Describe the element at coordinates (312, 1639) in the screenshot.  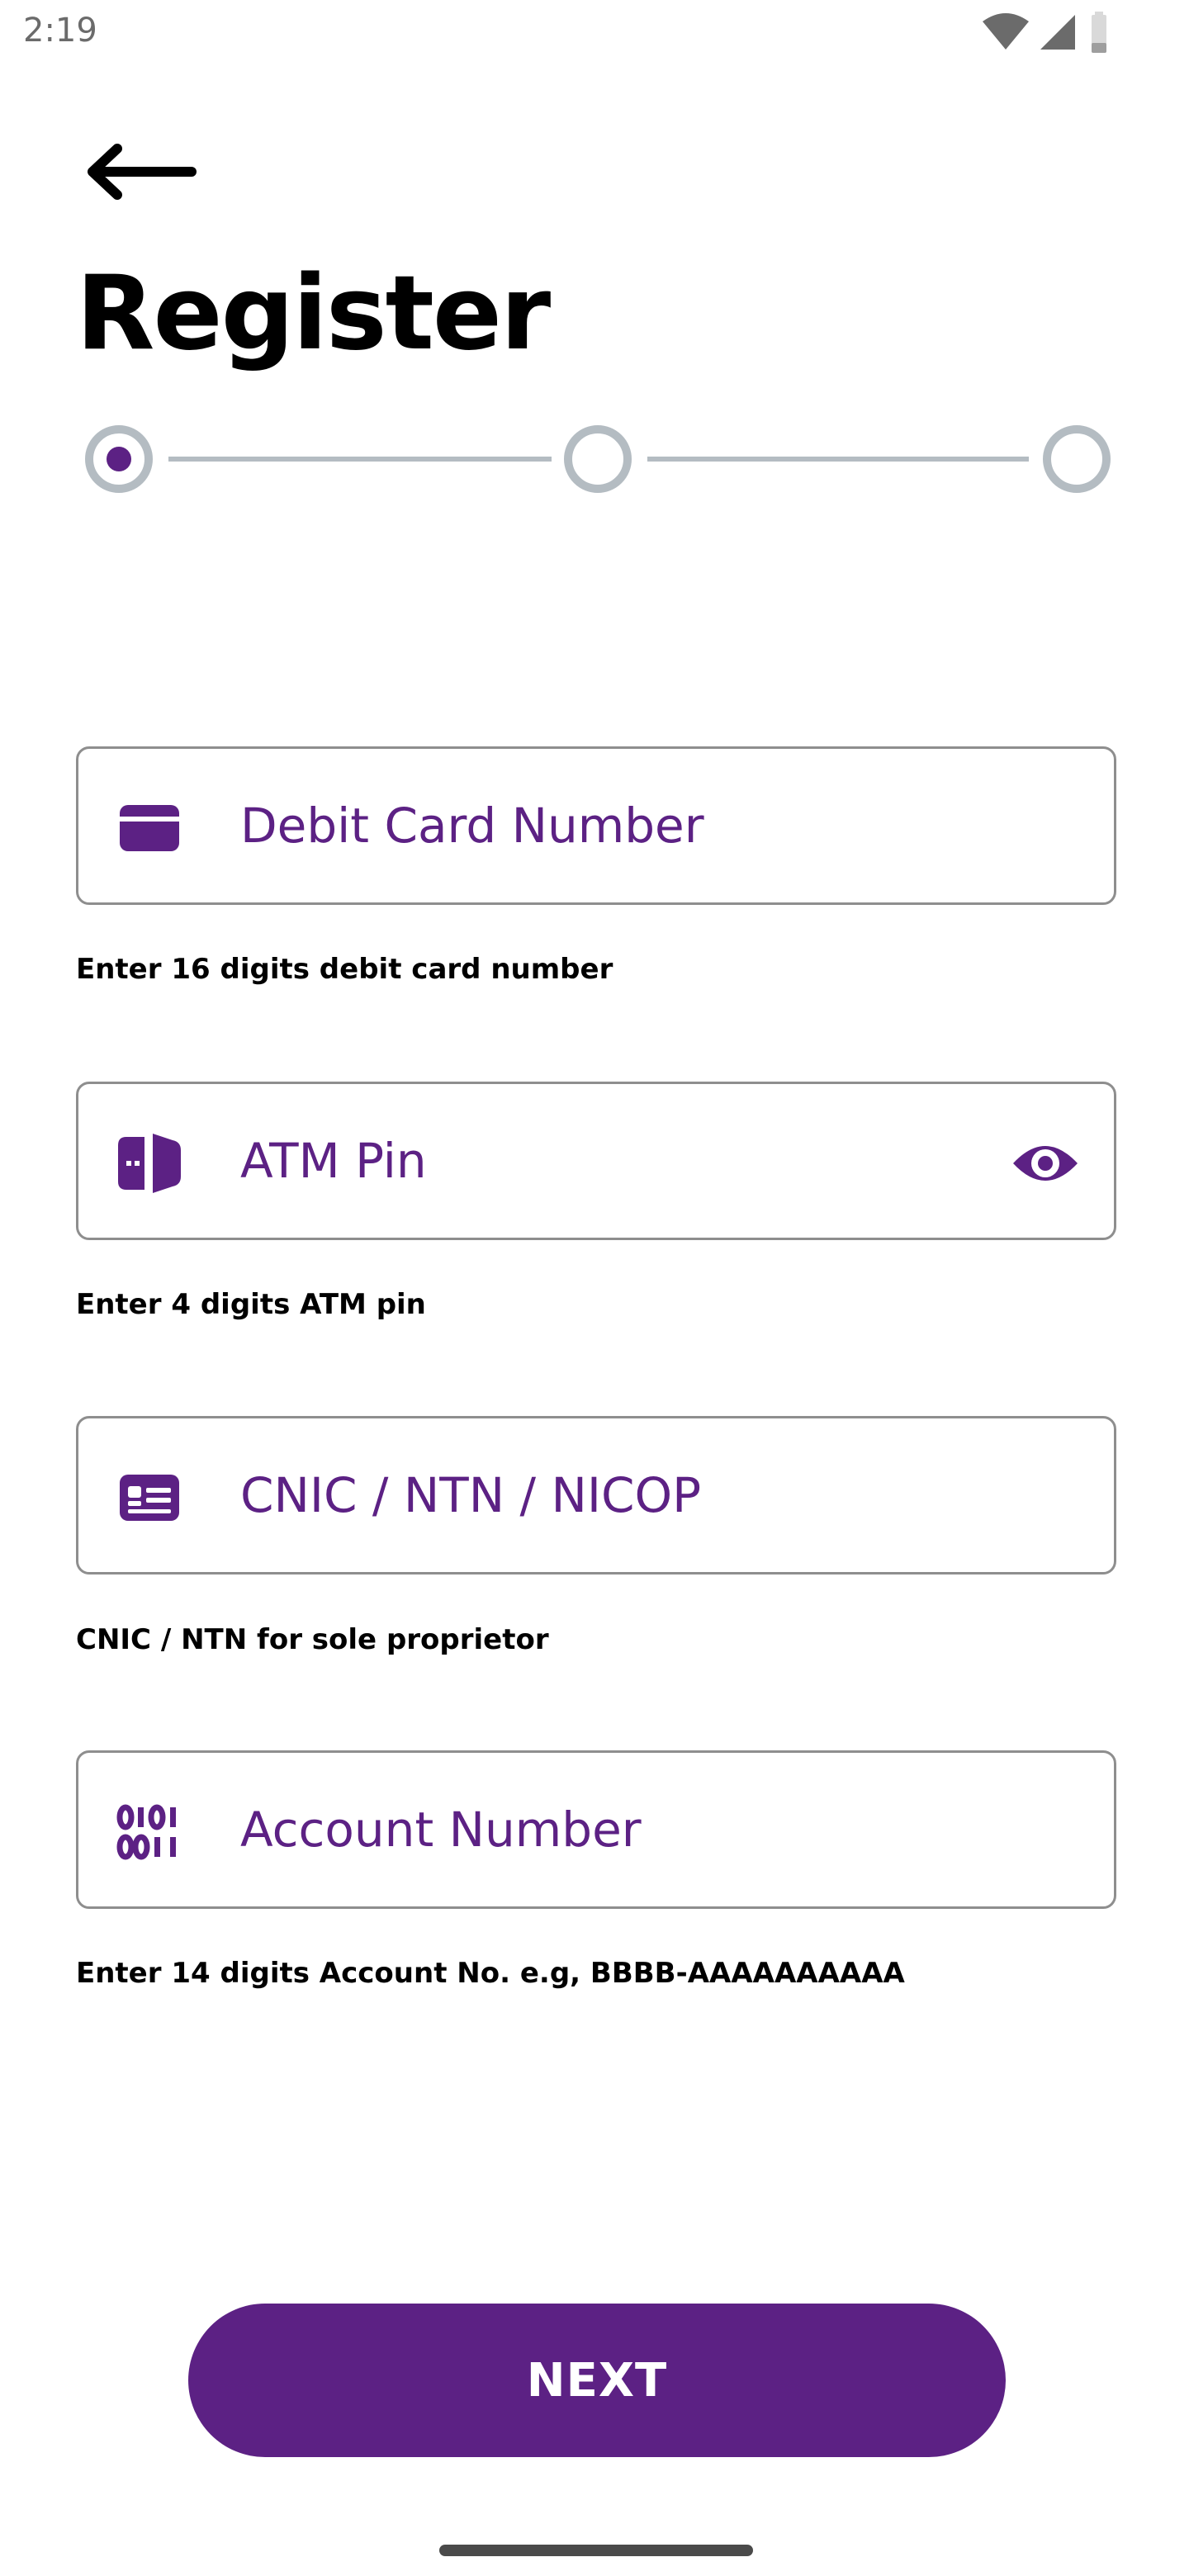
I see `cnic-helper: CNIC / NTN for sole proprietor` at that location.